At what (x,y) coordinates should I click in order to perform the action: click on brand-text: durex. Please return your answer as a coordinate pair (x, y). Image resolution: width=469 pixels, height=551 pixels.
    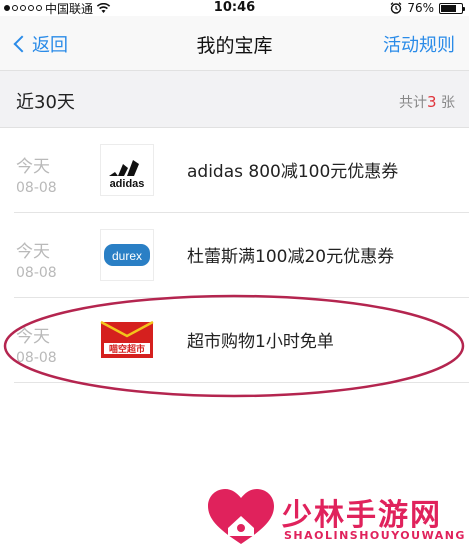
    Looking at the image, I should click on (127, 256).